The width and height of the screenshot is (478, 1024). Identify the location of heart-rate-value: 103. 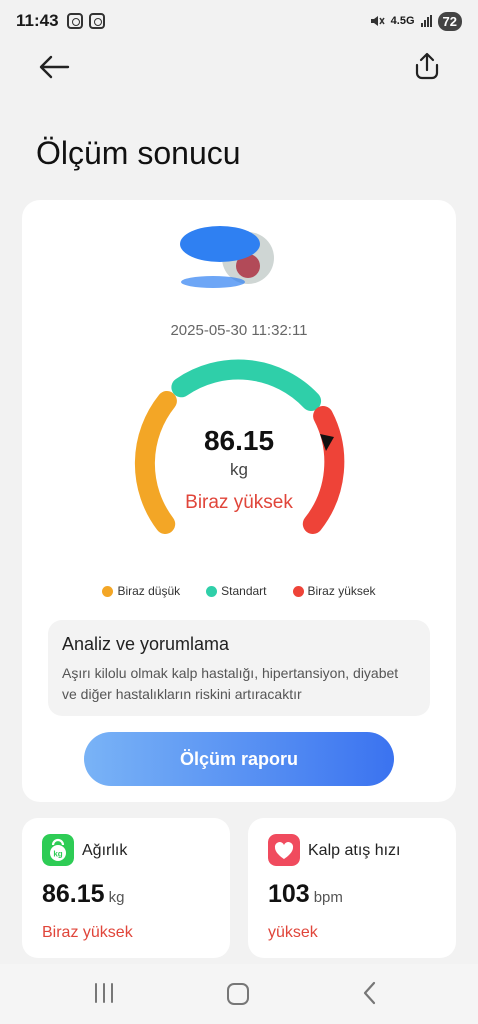
(289, 894).